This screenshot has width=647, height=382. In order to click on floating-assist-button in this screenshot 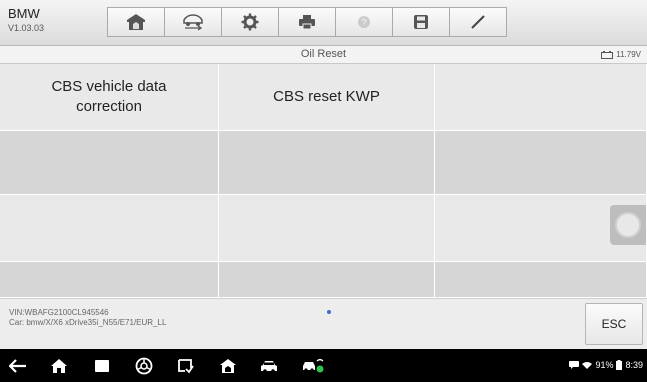, I will do `click(628, 225)`.